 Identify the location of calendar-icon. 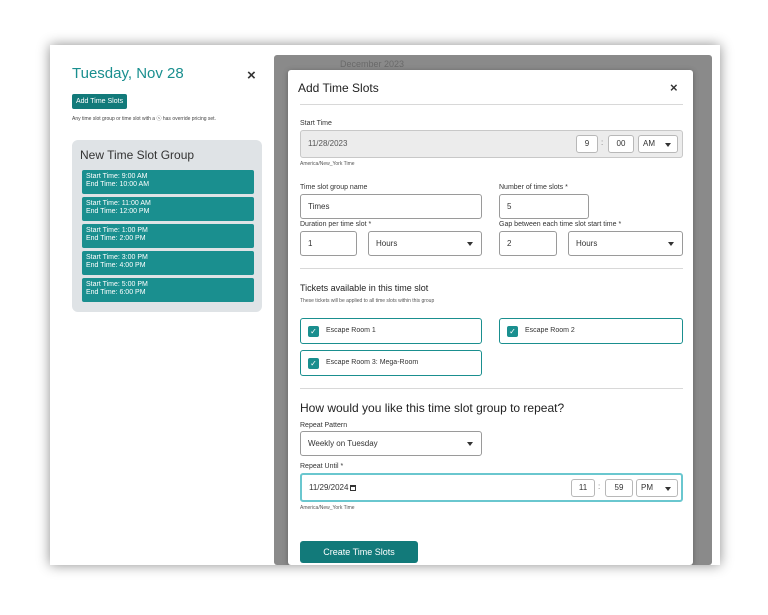
(353, 488).